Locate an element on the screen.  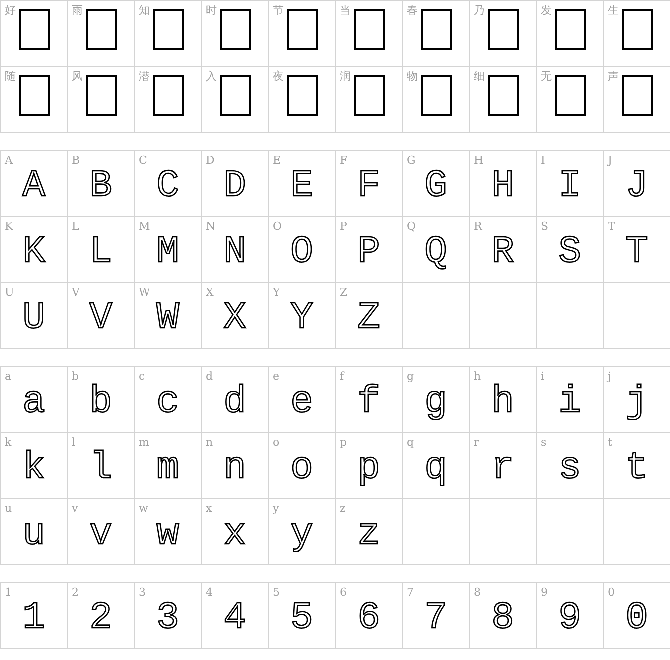
character-label: 入 is located at coordinates (211, 76).